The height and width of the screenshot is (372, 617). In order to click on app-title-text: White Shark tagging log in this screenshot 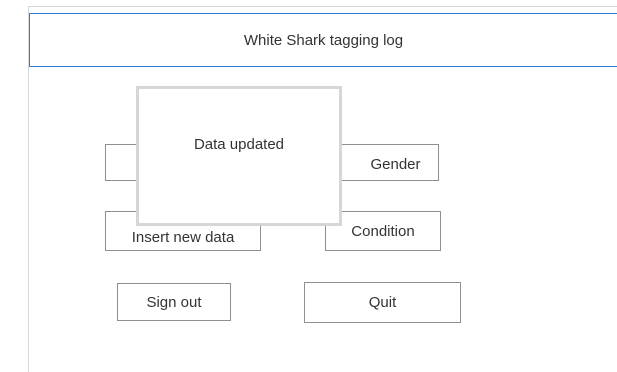, I will do `click(323, 40)`.